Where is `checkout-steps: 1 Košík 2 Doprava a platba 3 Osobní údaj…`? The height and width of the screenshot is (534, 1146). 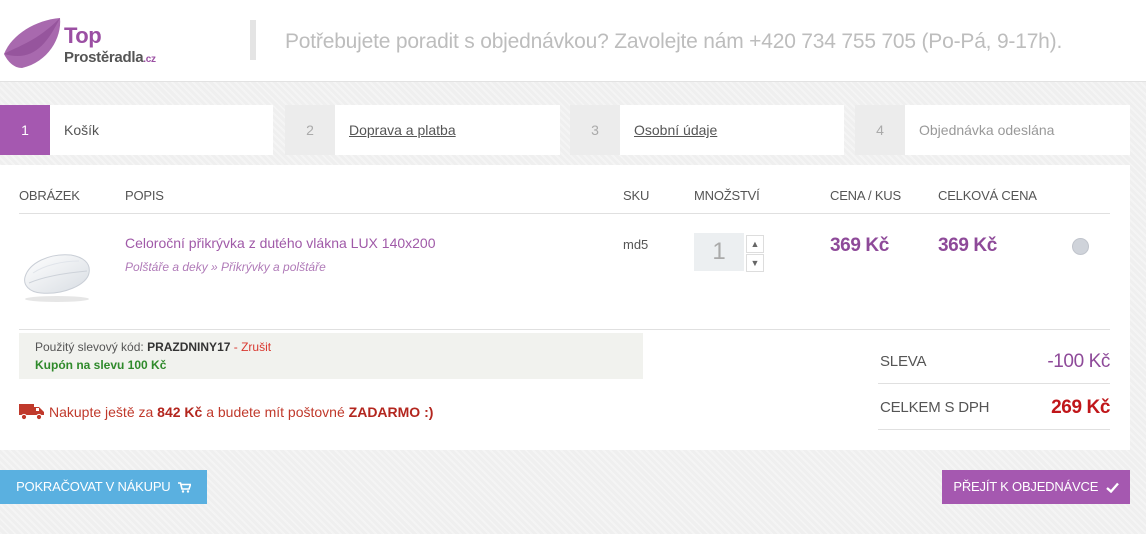 checkout-steps: 1 Košík 2 Doprava a platba 3 Osobní údaj… is located at coordinates (573, 130).